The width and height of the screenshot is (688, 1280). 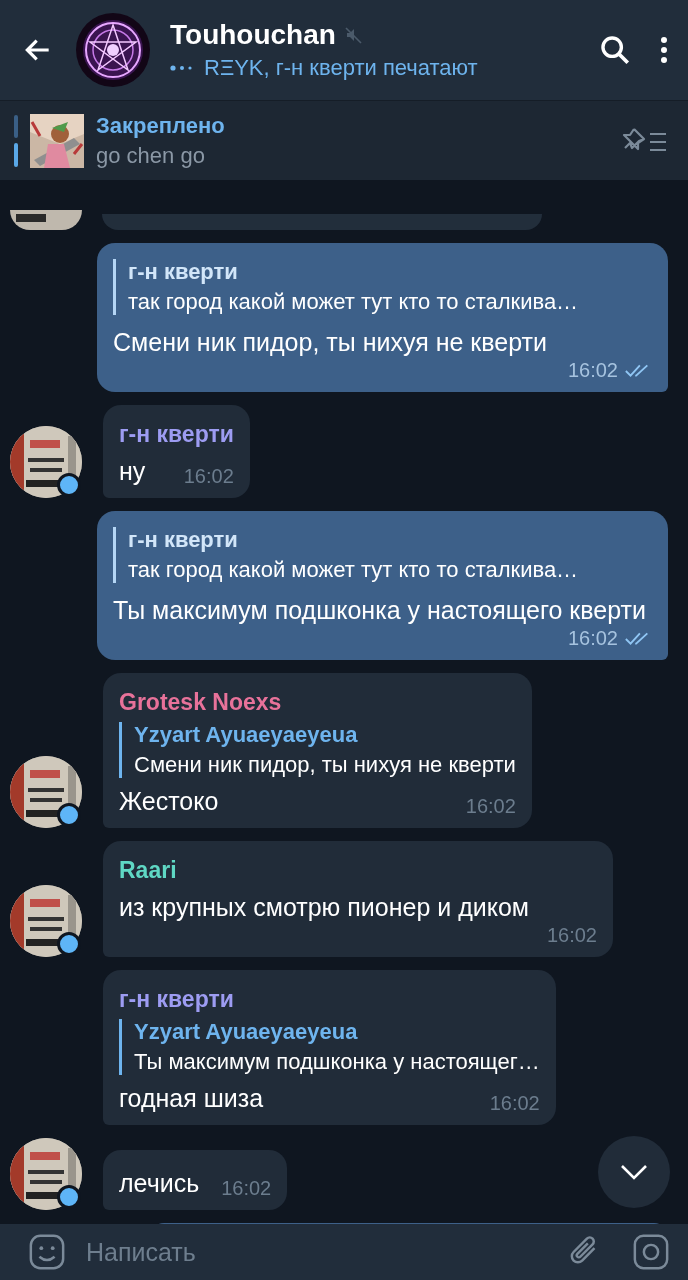 I want to click on more-icon, so click(x=664, y=50).